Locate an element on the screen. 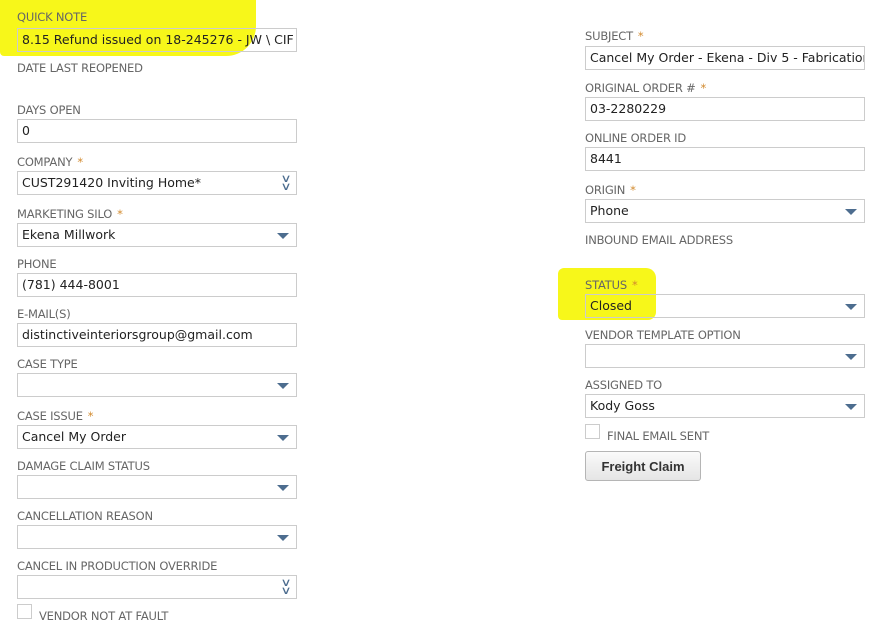 The image size is (888, 631). field-label-text: QUICK NOTE is located at coordinates (52, 17).